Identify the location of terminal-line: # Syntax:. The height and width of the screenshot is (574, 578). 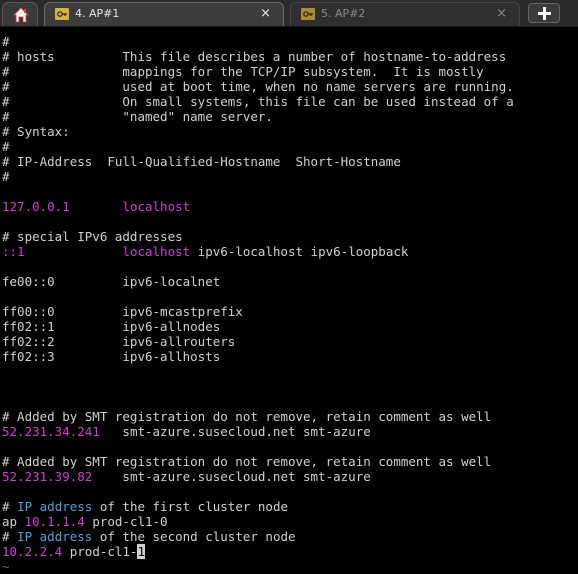
(290, 131).